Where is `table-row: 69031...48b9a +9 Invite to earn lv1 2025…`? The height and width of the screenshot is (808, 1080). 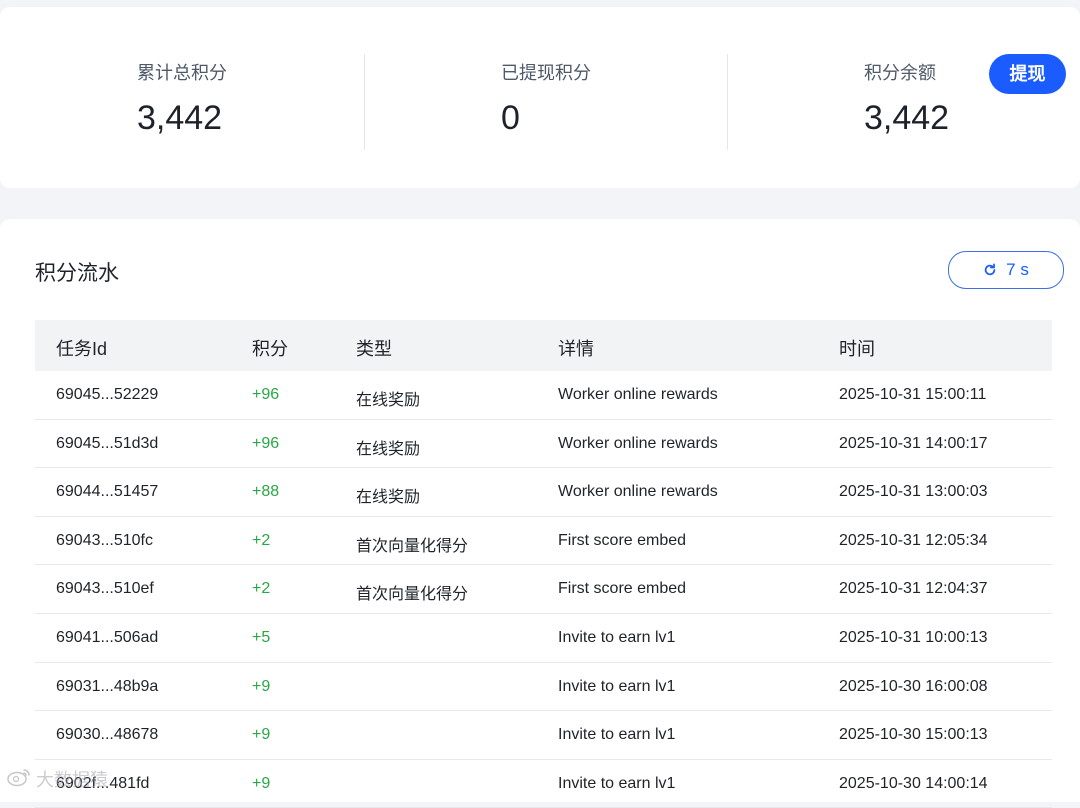 table-row: 69031...48b9a +9 Invite to earn lv1 2025… is located at coordinates (543, 687).